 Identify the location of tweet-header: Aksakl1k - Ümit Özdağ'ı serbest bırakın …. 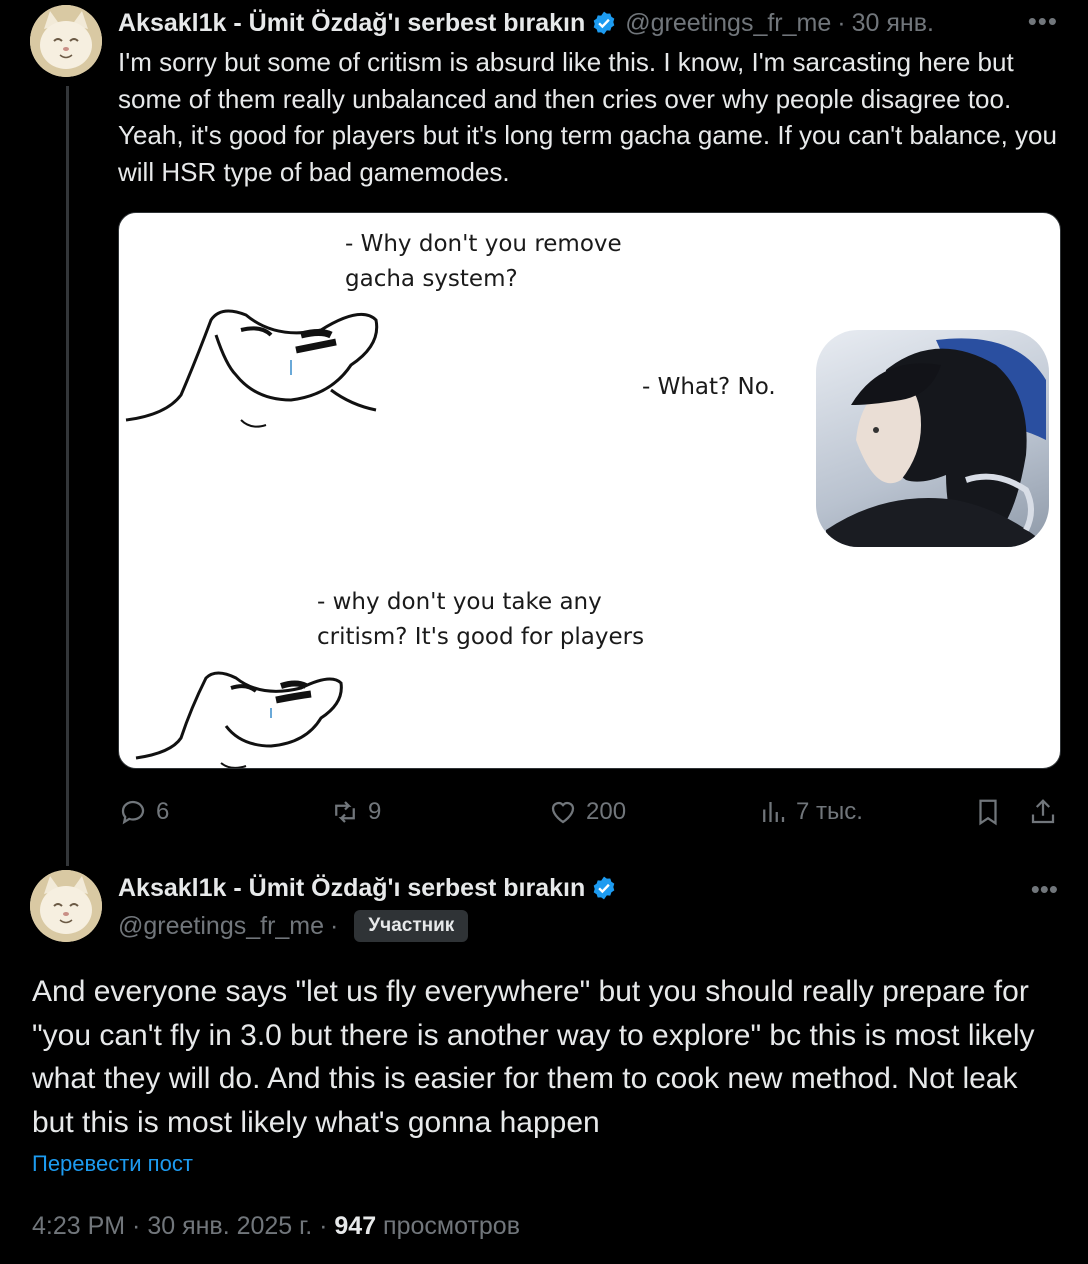
(588, 23).